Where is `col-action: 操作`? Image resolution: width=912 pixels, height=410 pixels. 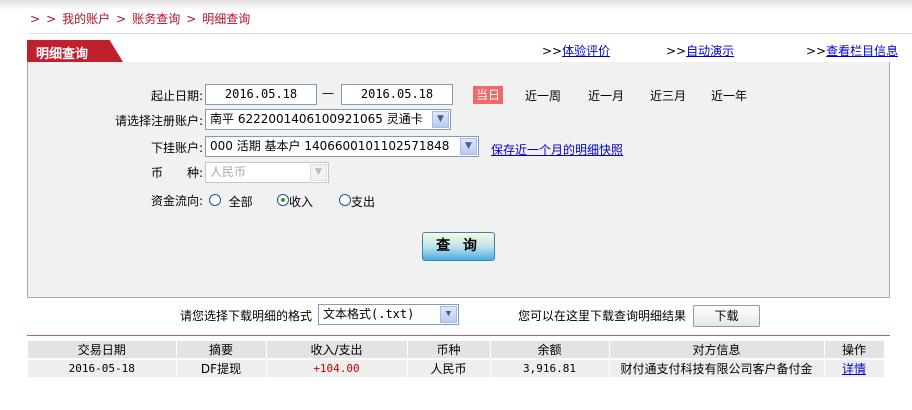 col-action: 操作 is located at coordinates (854, 350).